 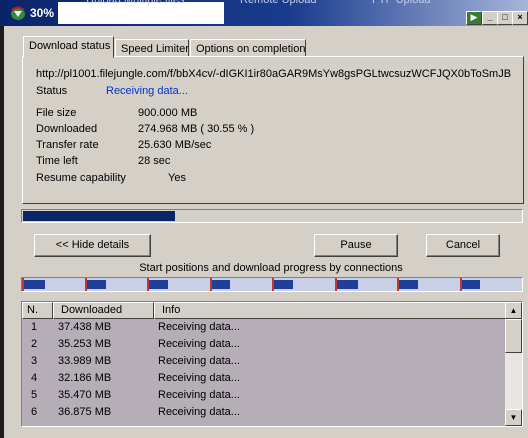 What do you see at coordinates (513, 310) in the screenshot?
I see `scroll-up-icon: ▲` at bounding box center [513, 310].